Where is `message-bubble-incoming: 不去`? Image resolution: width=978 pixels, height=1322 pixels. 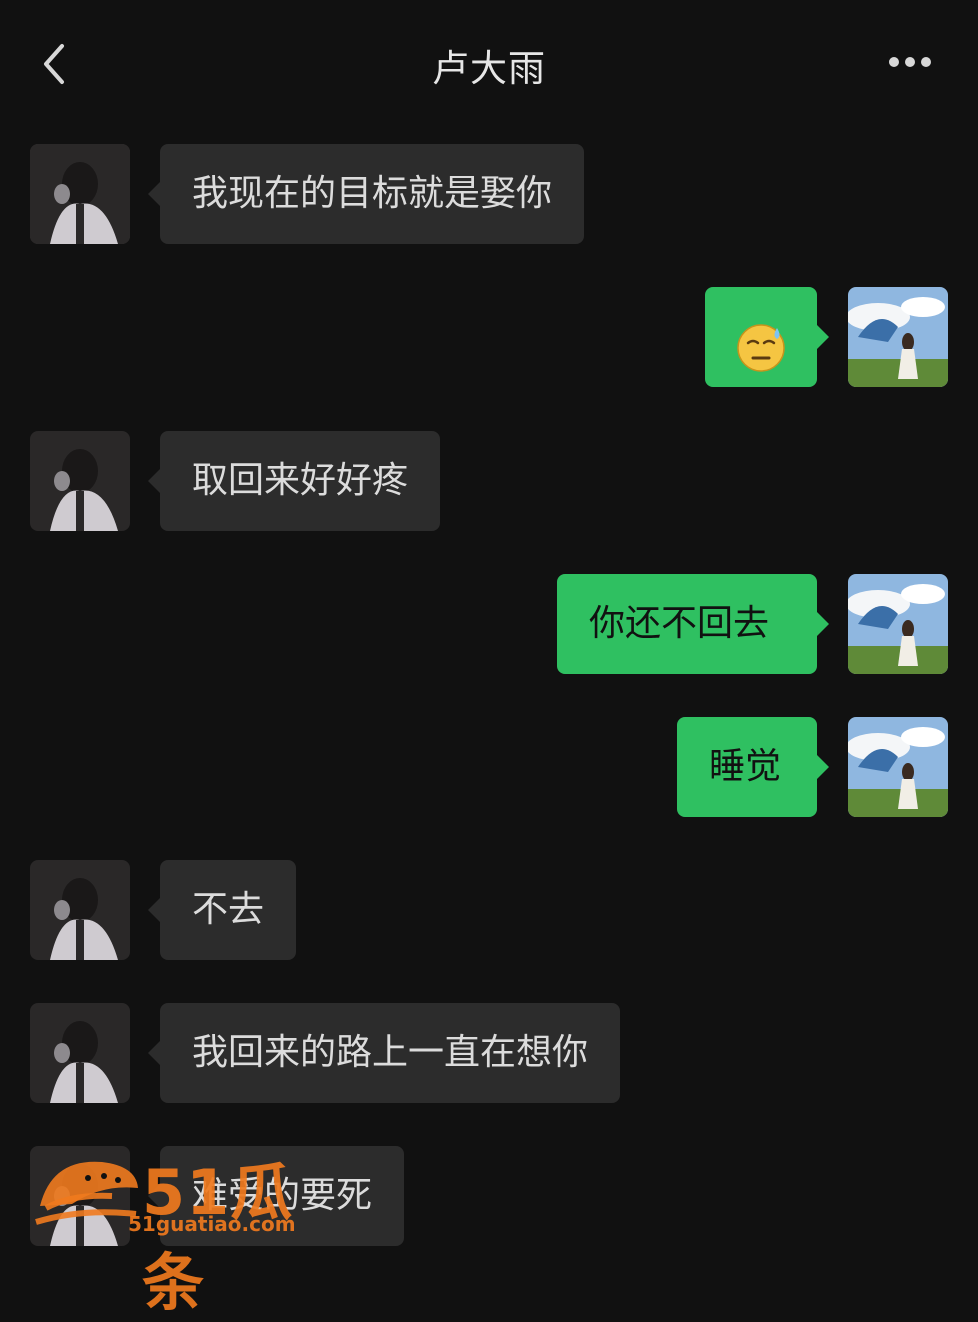 message-bubble-incoming: 不去 is located at coordinates (222, 910).